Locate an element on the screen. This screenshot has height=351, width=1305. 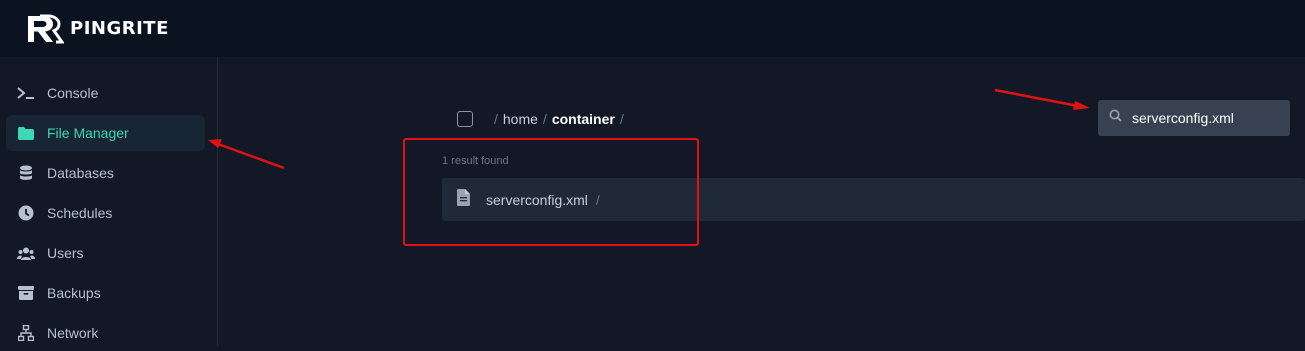
sidebar-item-label: File Manager is located at coordinates (88, 133).